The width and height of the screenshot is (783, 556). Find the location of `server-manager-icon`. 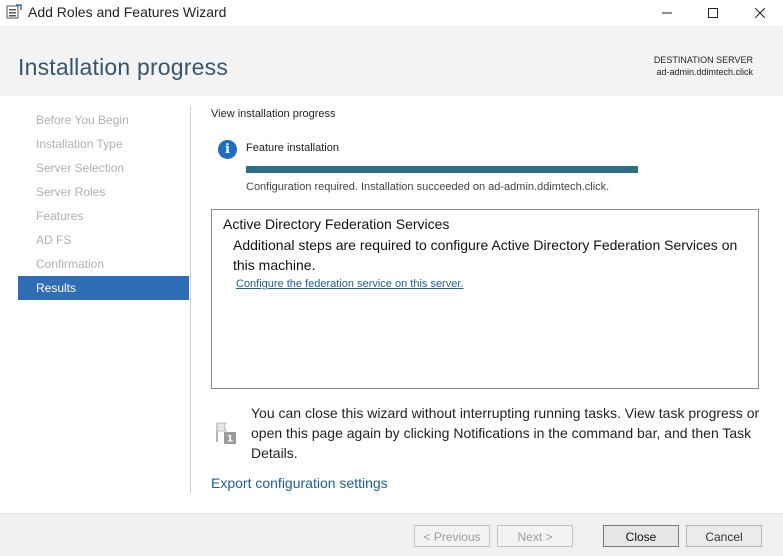

server-manager-icon is located at coordinates (14, 11).